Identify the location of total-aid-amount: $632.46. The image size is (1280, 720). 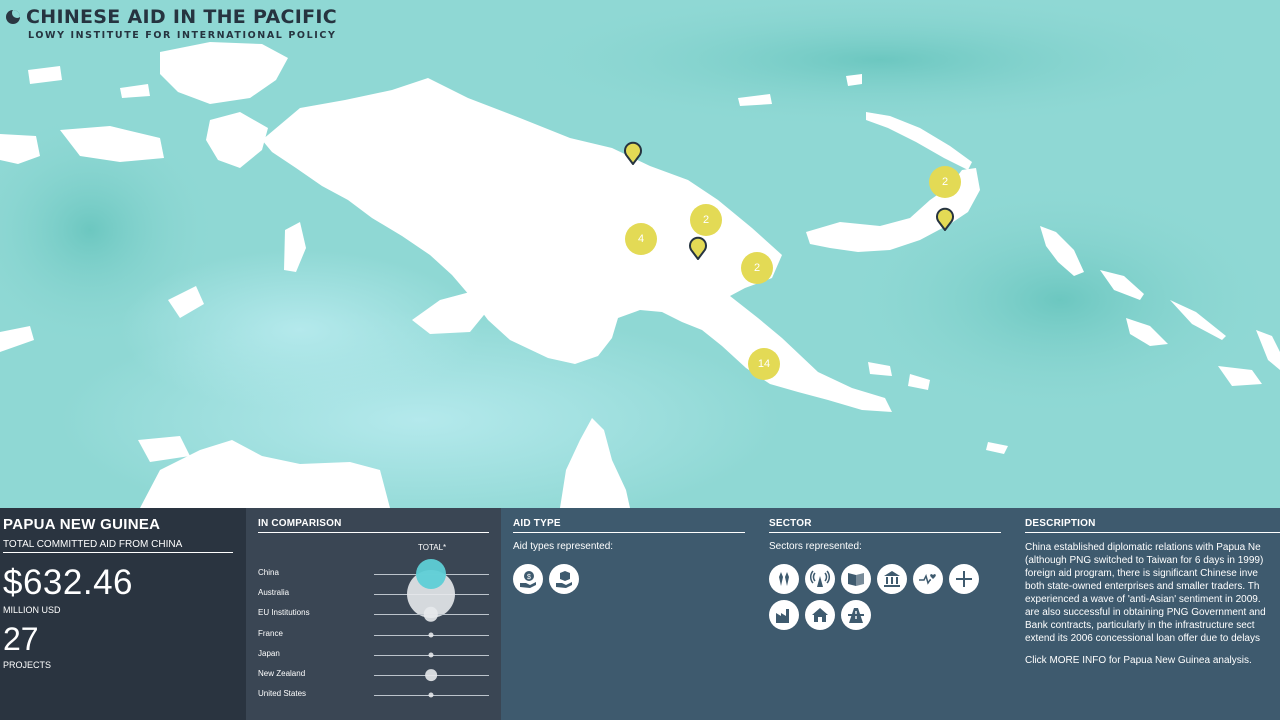
(68, 582).